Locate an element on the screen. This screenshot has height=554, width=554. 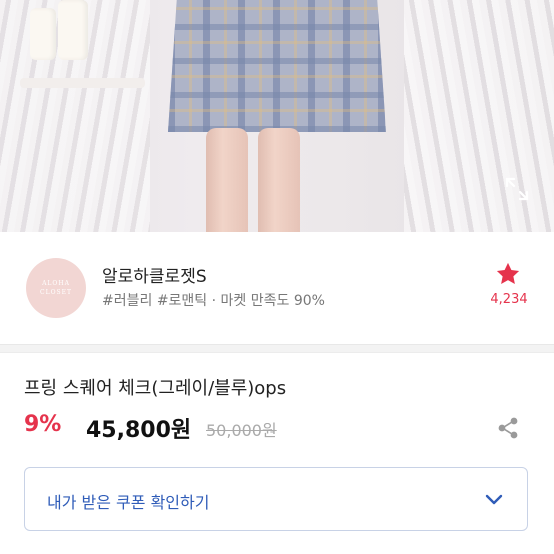
product-title: 프링 스퀘어 체크(그레이/블루)ops is located at coordinates (155, 388).